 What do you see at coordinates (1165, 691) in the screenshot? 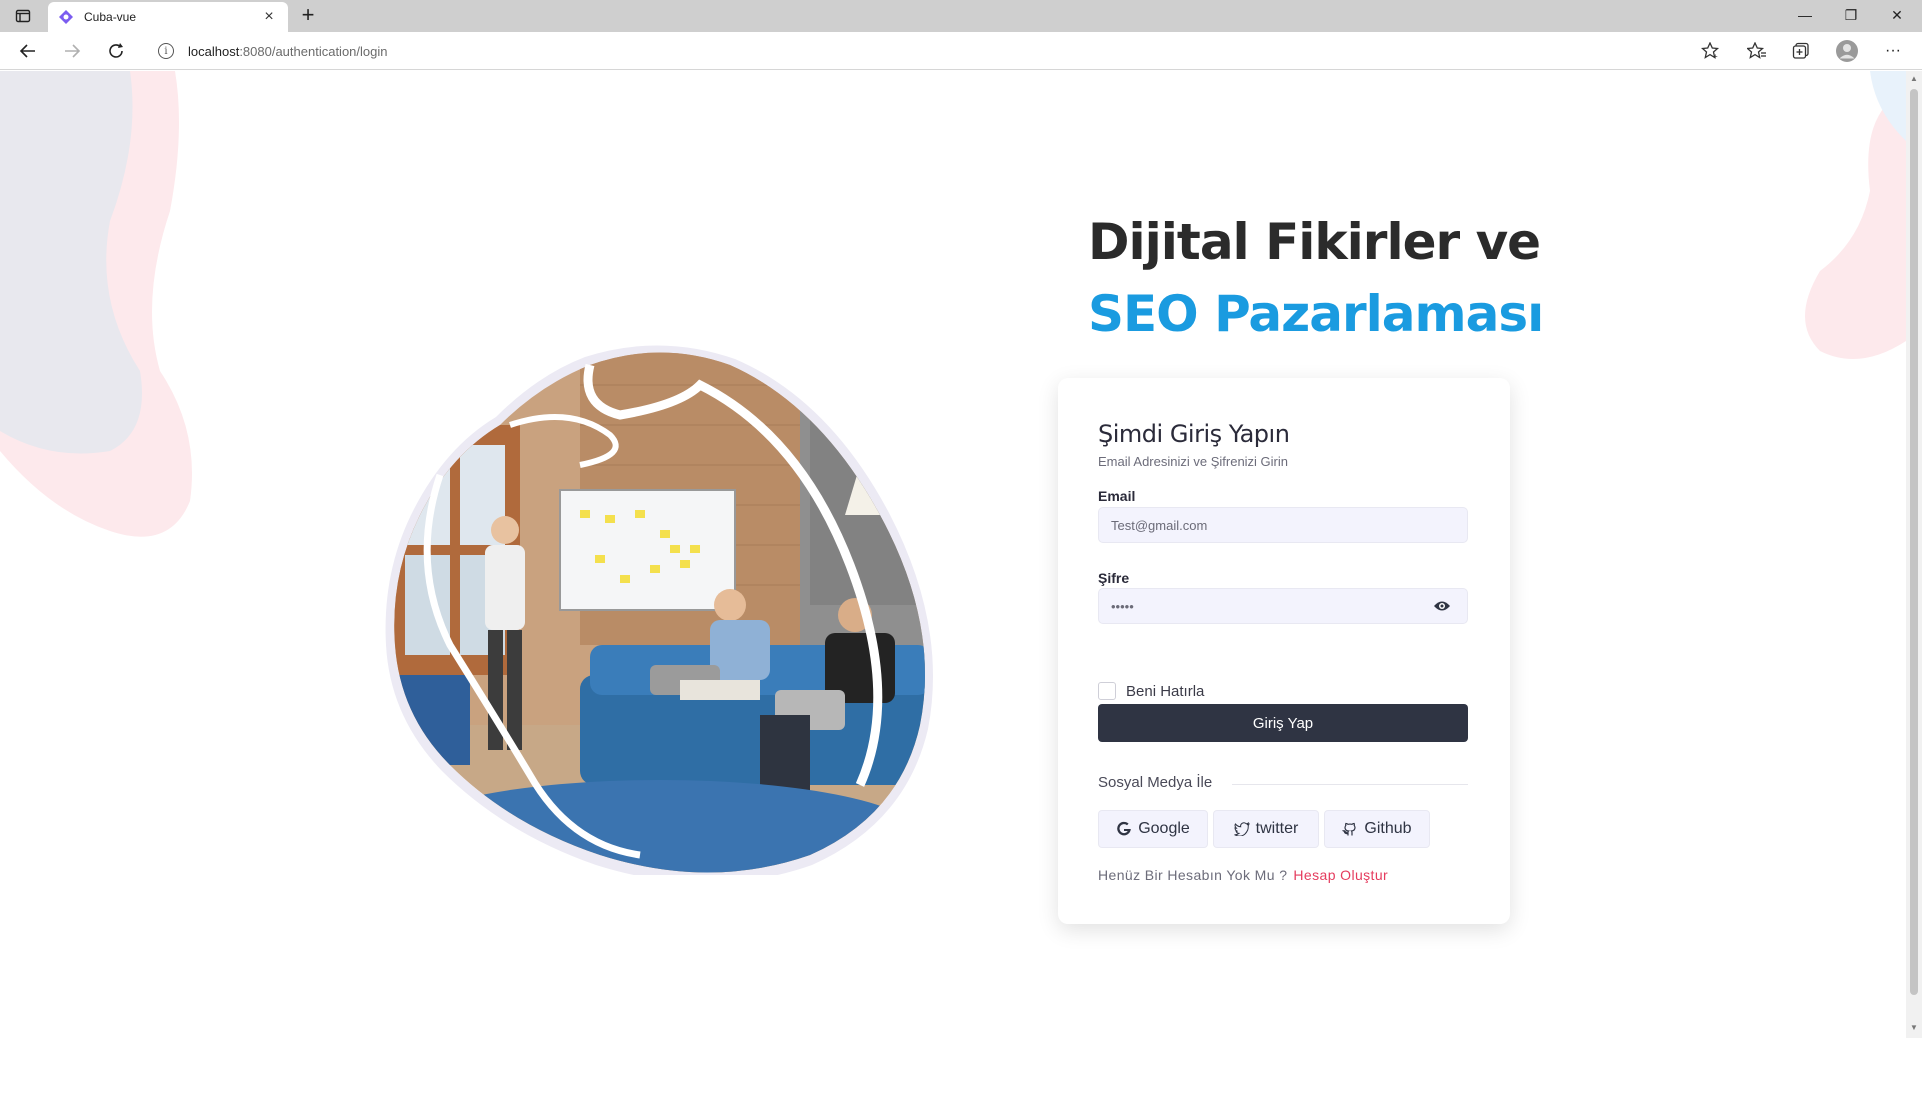
I see `remember-me-label: Beni Hatırla` at bounding box center [1165, 691].